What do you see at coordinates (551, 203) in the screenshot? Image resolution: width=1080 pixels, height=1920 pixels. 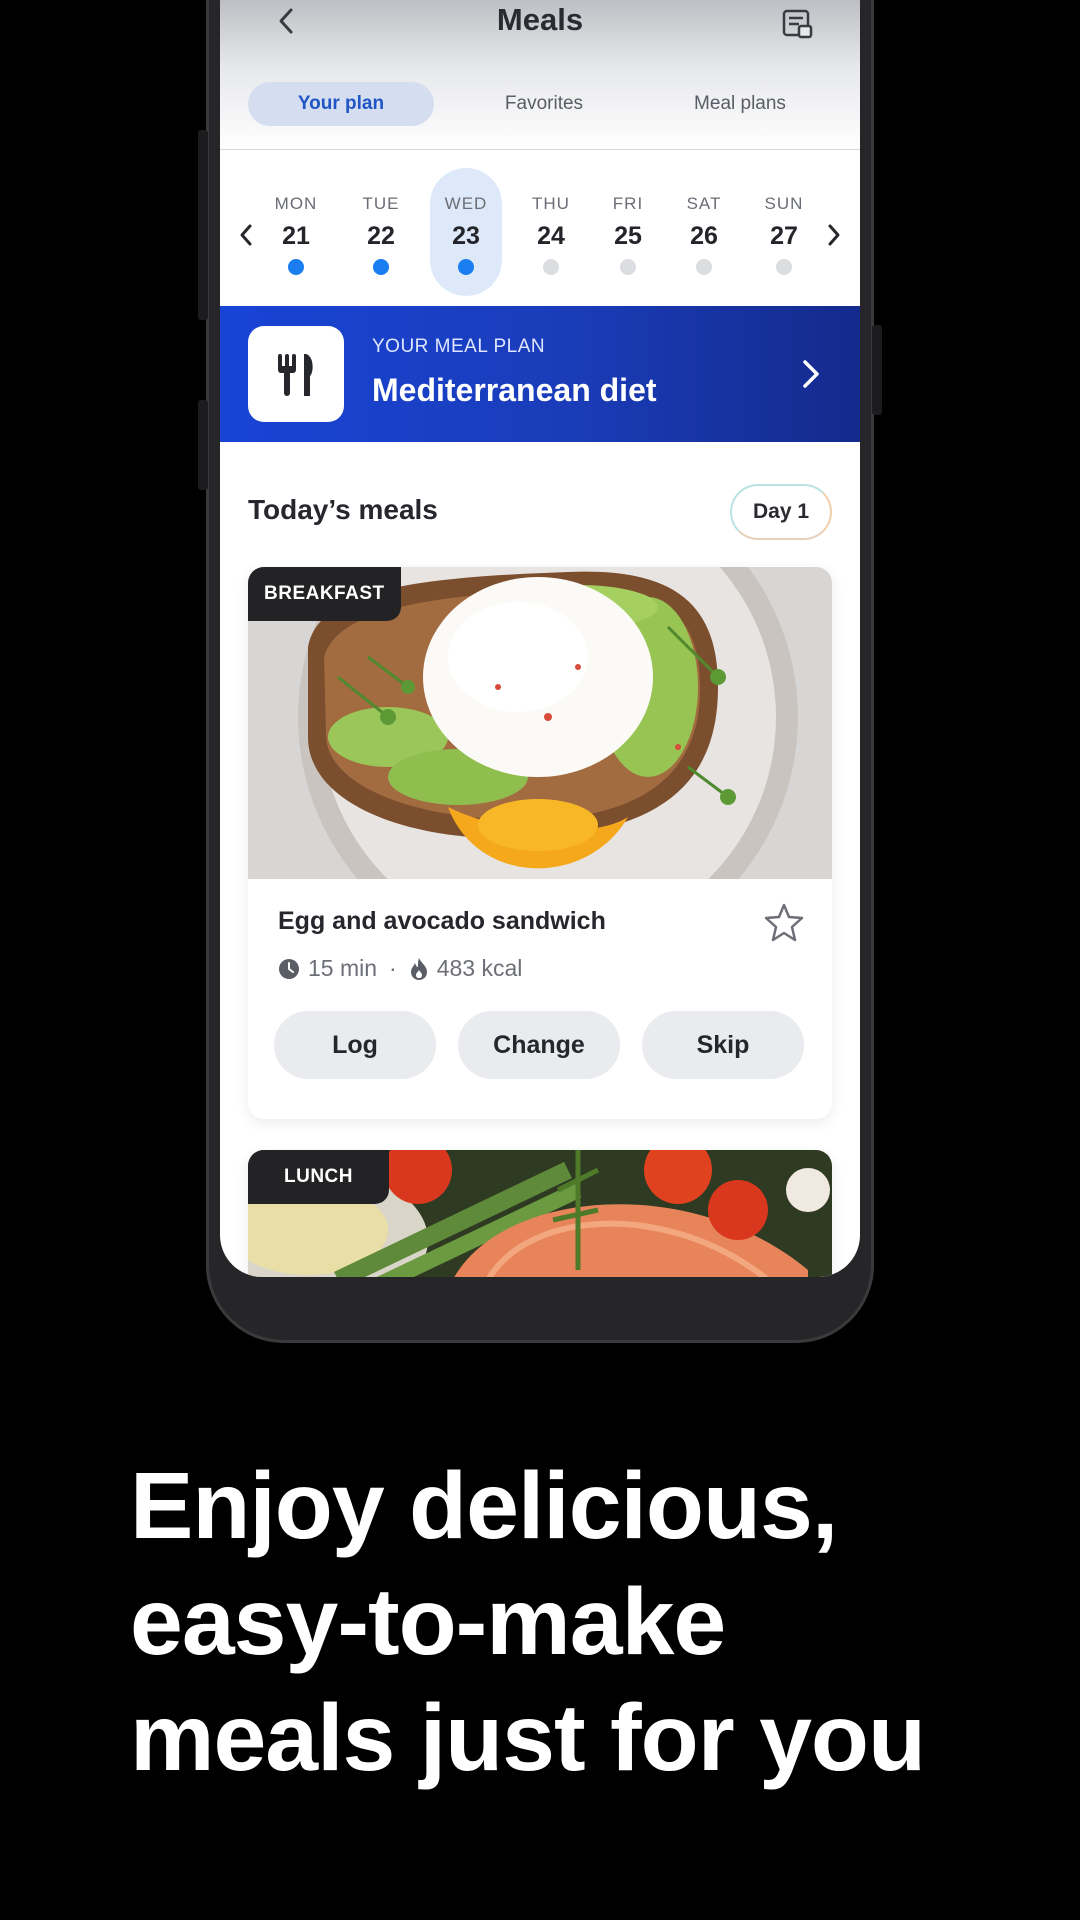 I see `day-name: THU` at bounding box center [551, 203].